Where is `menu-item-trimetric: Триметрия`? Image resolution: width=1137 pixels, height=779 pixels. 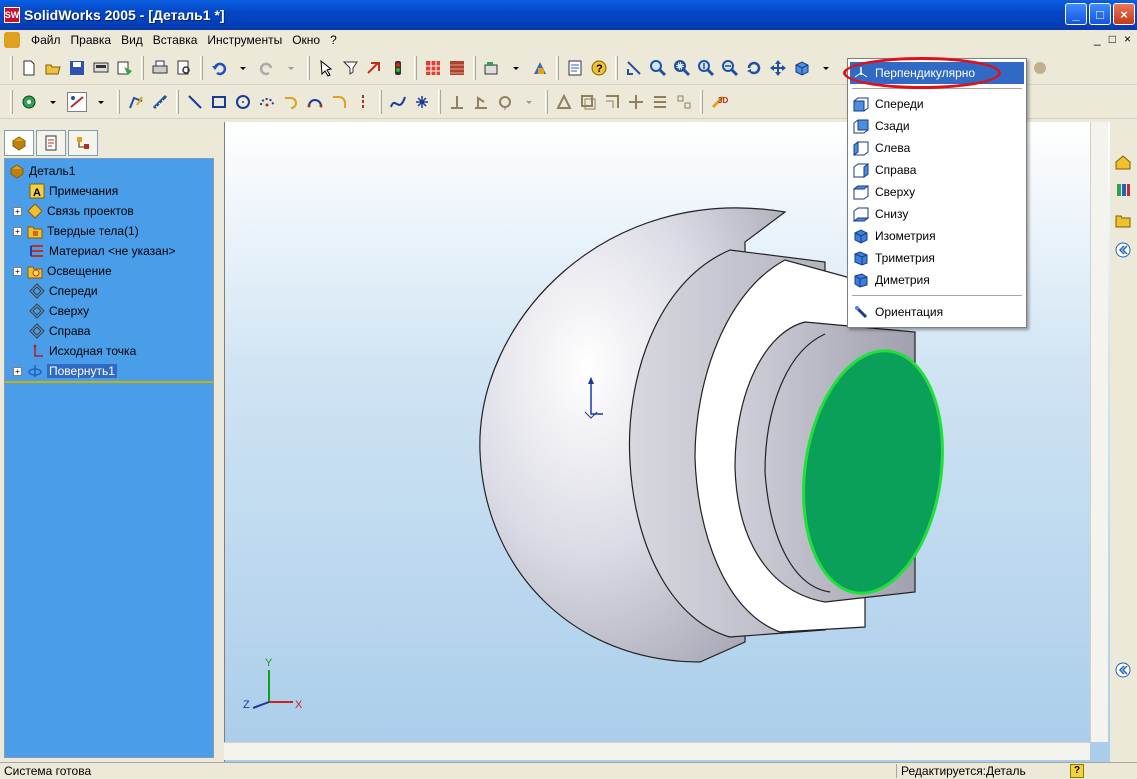
menu-item-trimetric: Триметрия is located at coordinates (937, 258).